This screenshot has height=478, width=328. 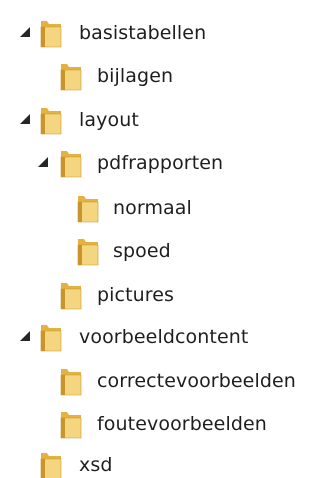 What do you see at coordinates (135, 76) in the screenshot?
I see `tree-item-label: bijlagen` at bounding box center [135, 76].